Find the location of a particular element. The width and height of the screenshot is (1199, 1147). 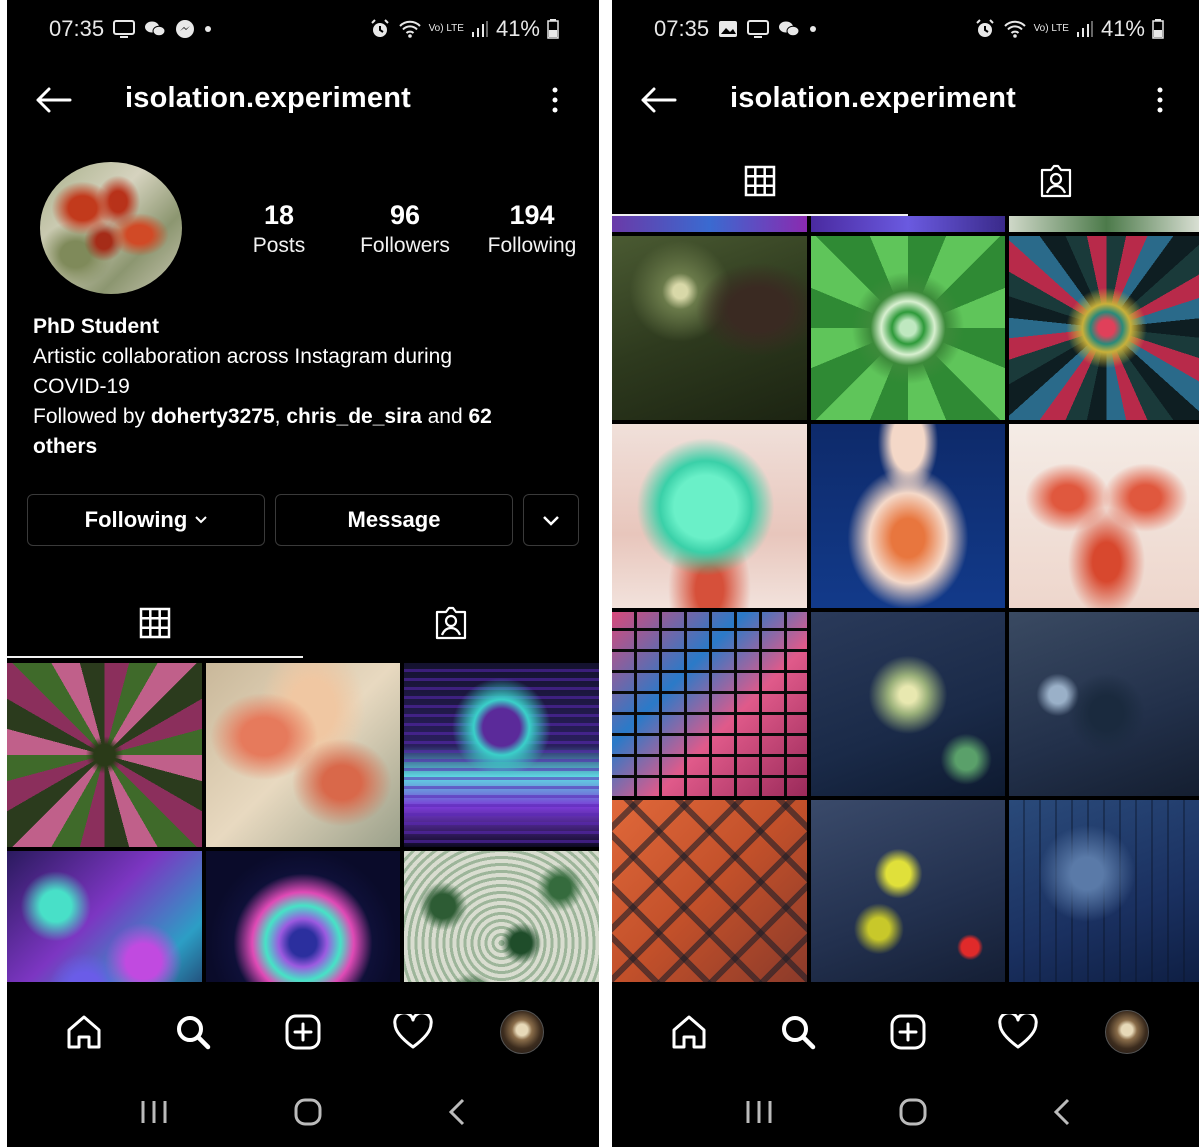

recent-apps-icon is located at coordinates (154, 1112).